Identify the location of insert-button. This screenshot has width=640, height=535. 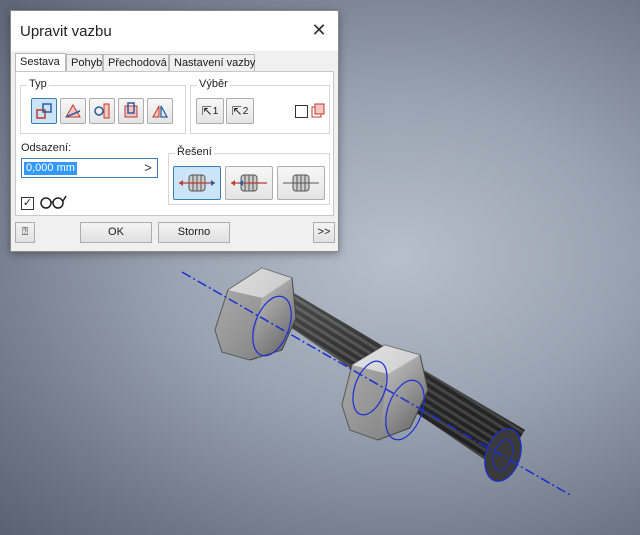
(131, 111).